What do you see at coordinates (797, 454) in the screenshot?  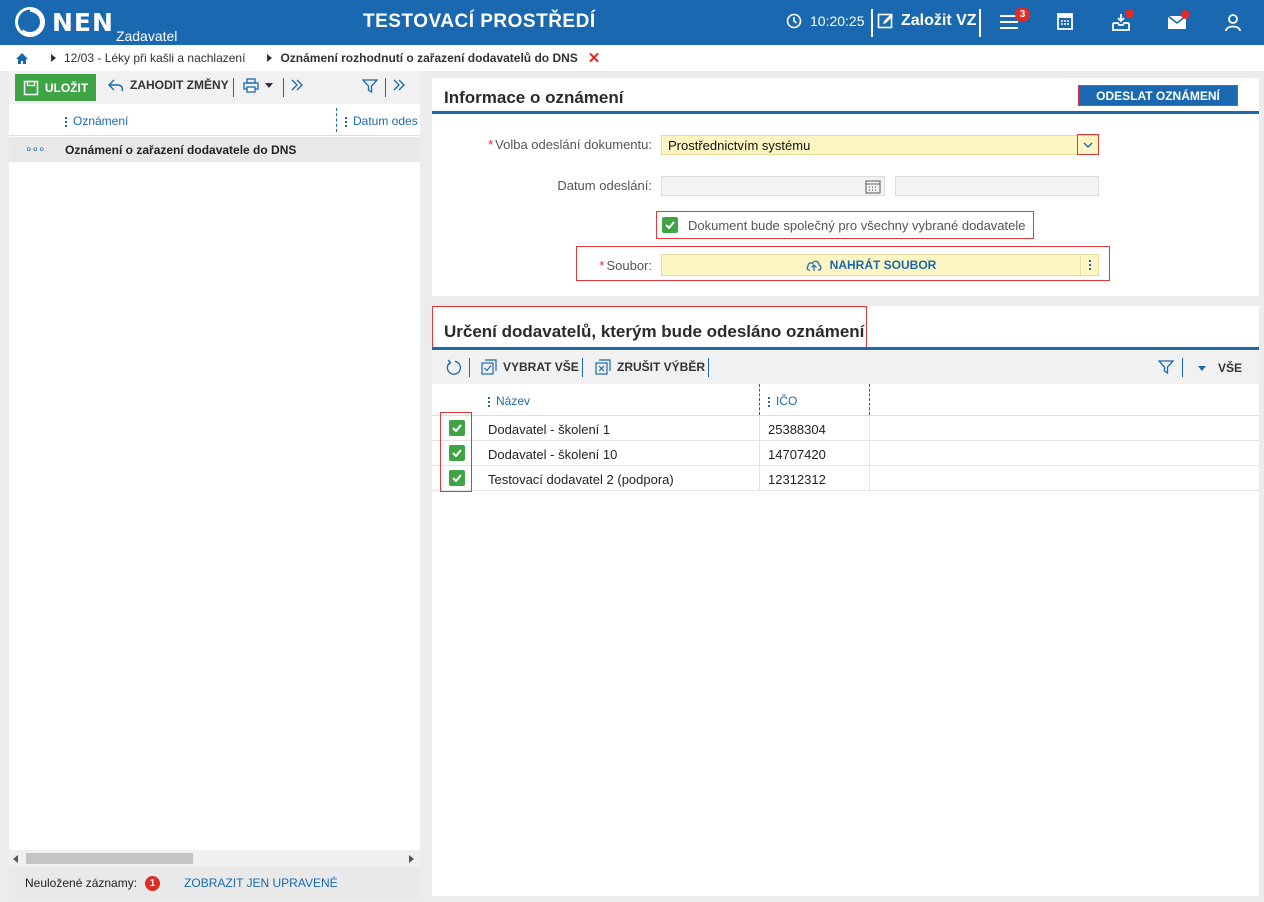 I see `supplier-ico: 14707420` at bounding box center [797, 454].